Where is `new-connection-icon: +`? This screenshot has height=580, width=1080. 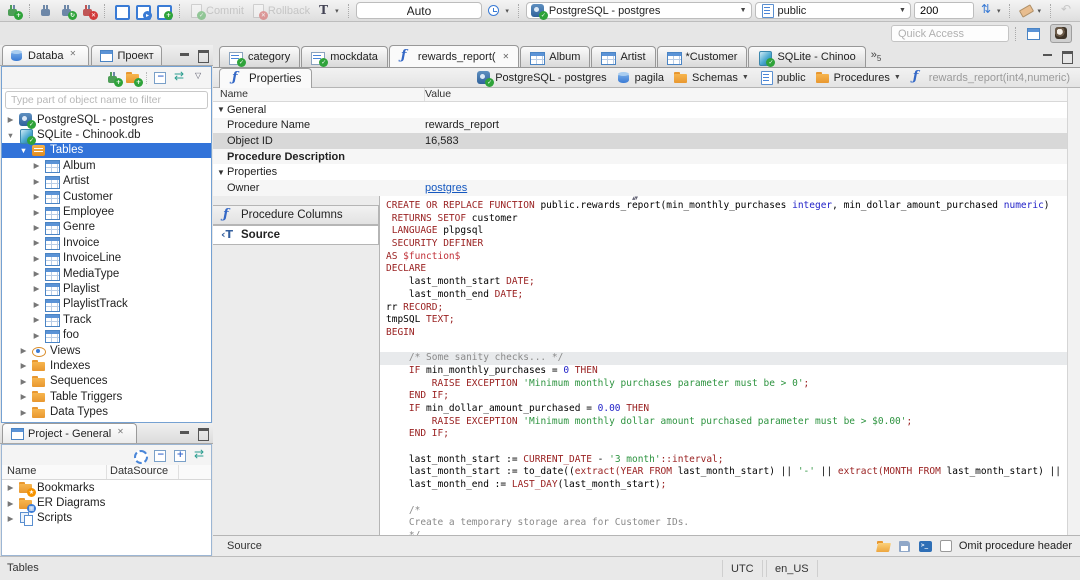
new-connection-icon: + is located at coordinates (114, 79).